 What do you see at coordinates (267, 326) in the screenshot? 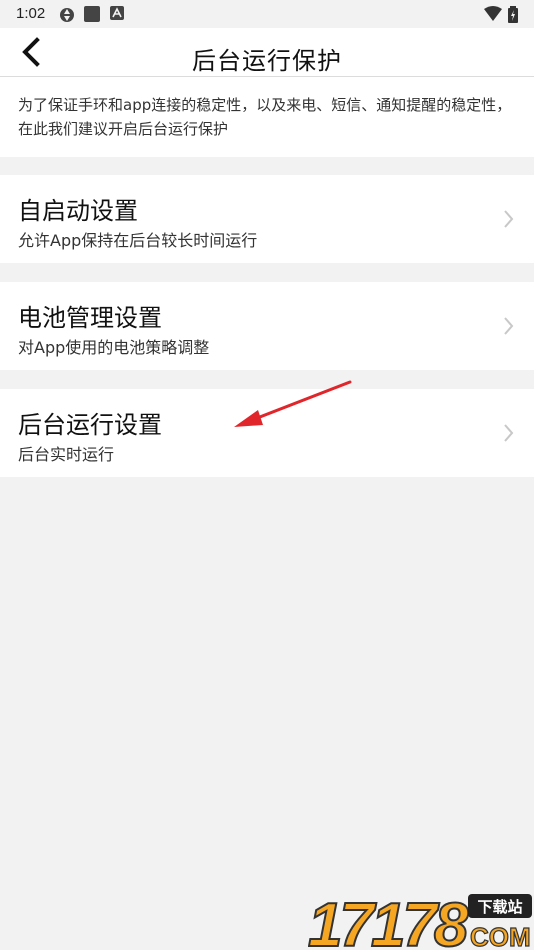
I see `battery-management-settings-row: 电池管理设置 对App使用的电池策略调整` at bounding box center [267, 326].